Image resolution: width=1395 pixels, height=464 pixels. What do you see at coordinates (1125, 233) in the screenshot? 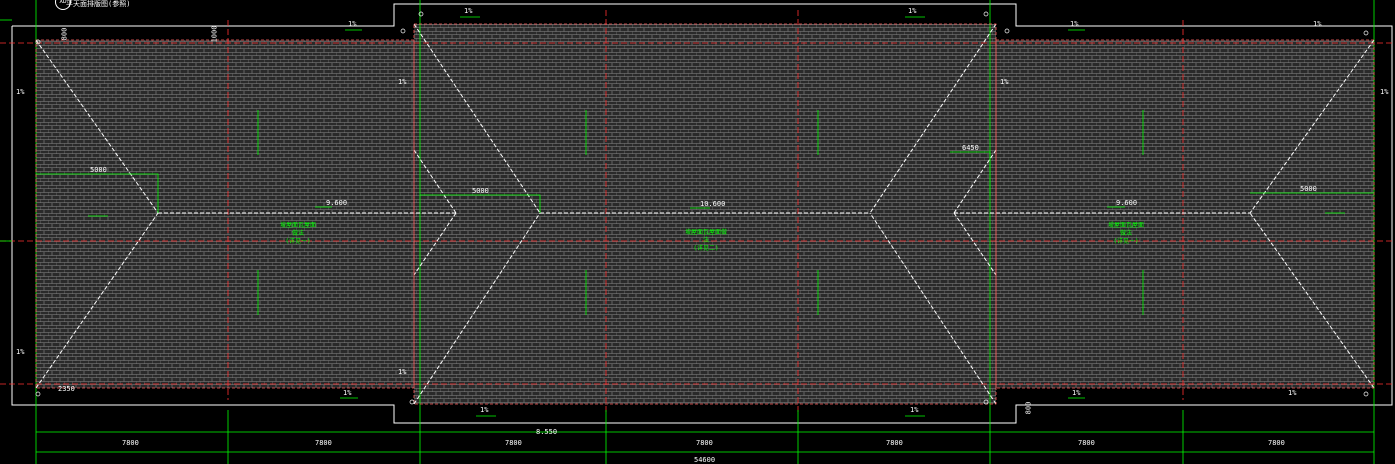
I see `zone-label-right: 坡屋面瓦屋面做法 (详见一)` at bounding box center [1125, 233].